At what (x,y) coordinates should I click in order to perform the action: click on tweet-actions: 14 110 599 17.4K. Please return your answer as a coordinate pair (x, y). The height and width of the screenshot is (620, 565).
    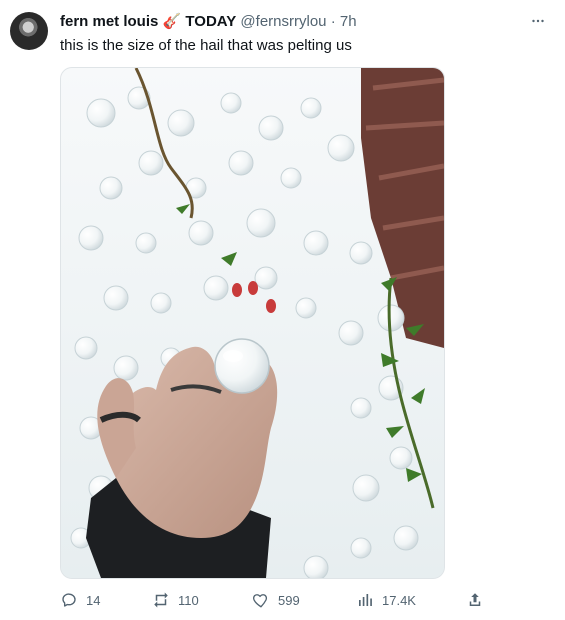
    Looking at the image, I should click on (275, 600).